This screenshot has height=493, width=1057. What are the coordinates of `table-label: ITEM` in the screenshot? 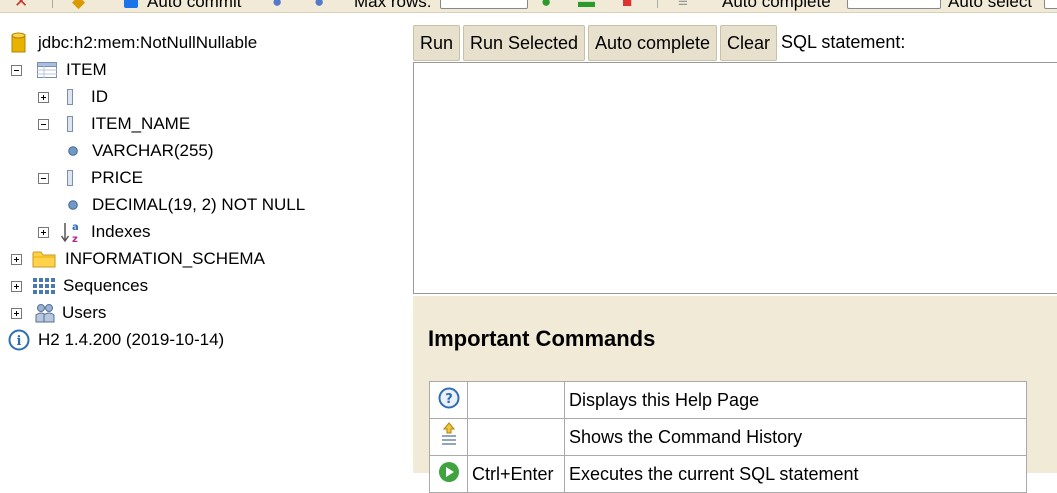 It's located at (86, 69).